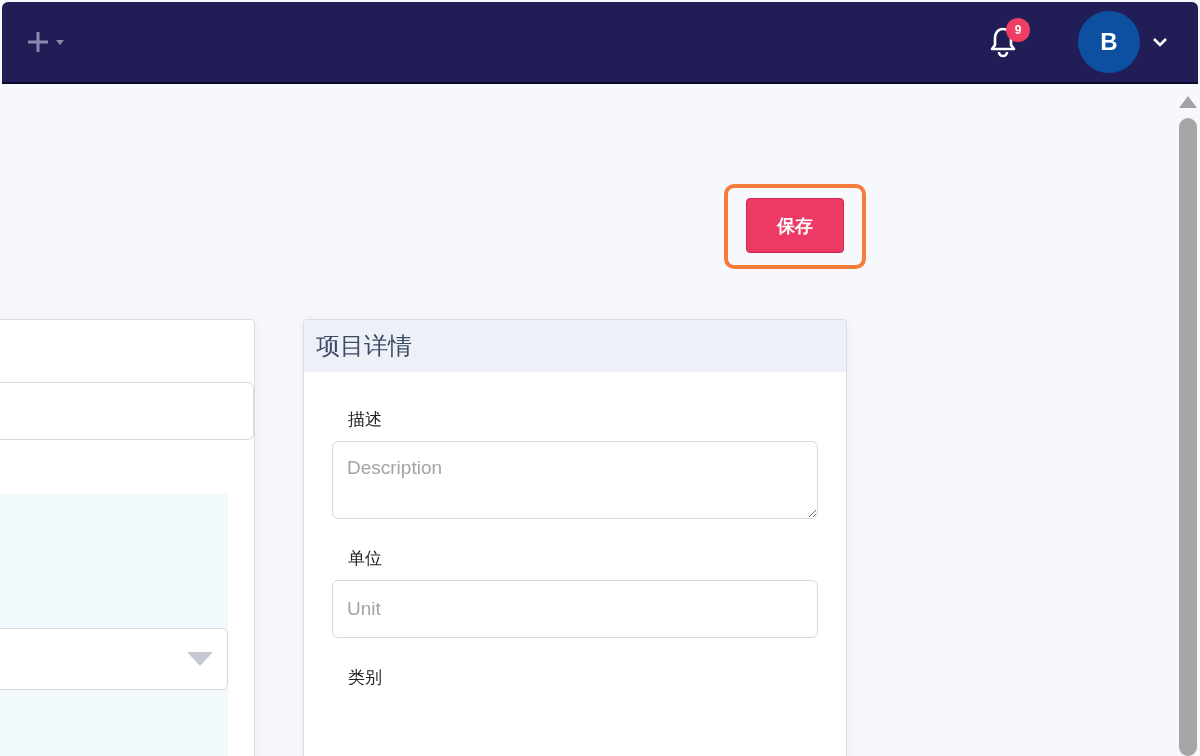 The width and height of the screenshot is (1200, 756). I want to click on dropdown-field, so click(114, 659).